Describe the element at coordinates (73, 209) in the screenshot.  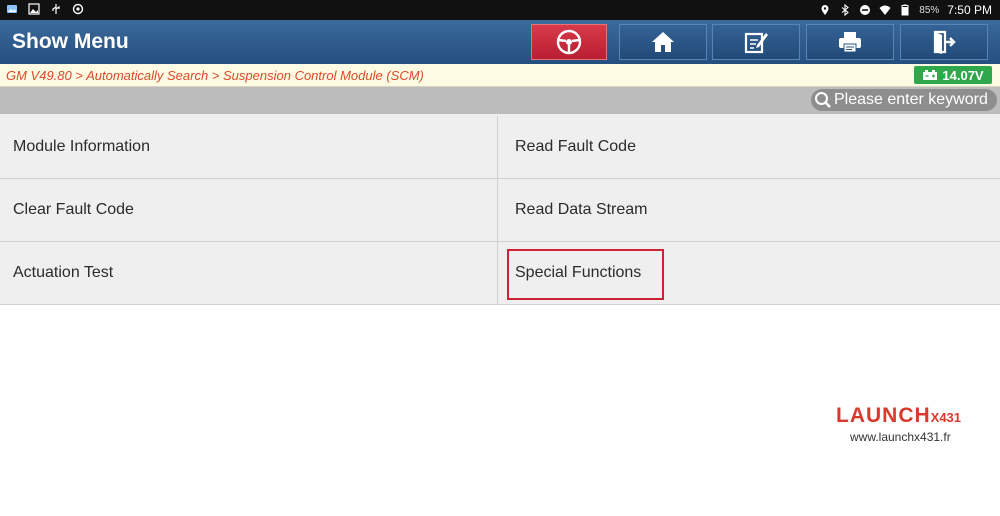
I see `menu-item-label: Clear Fault Code` at that location.